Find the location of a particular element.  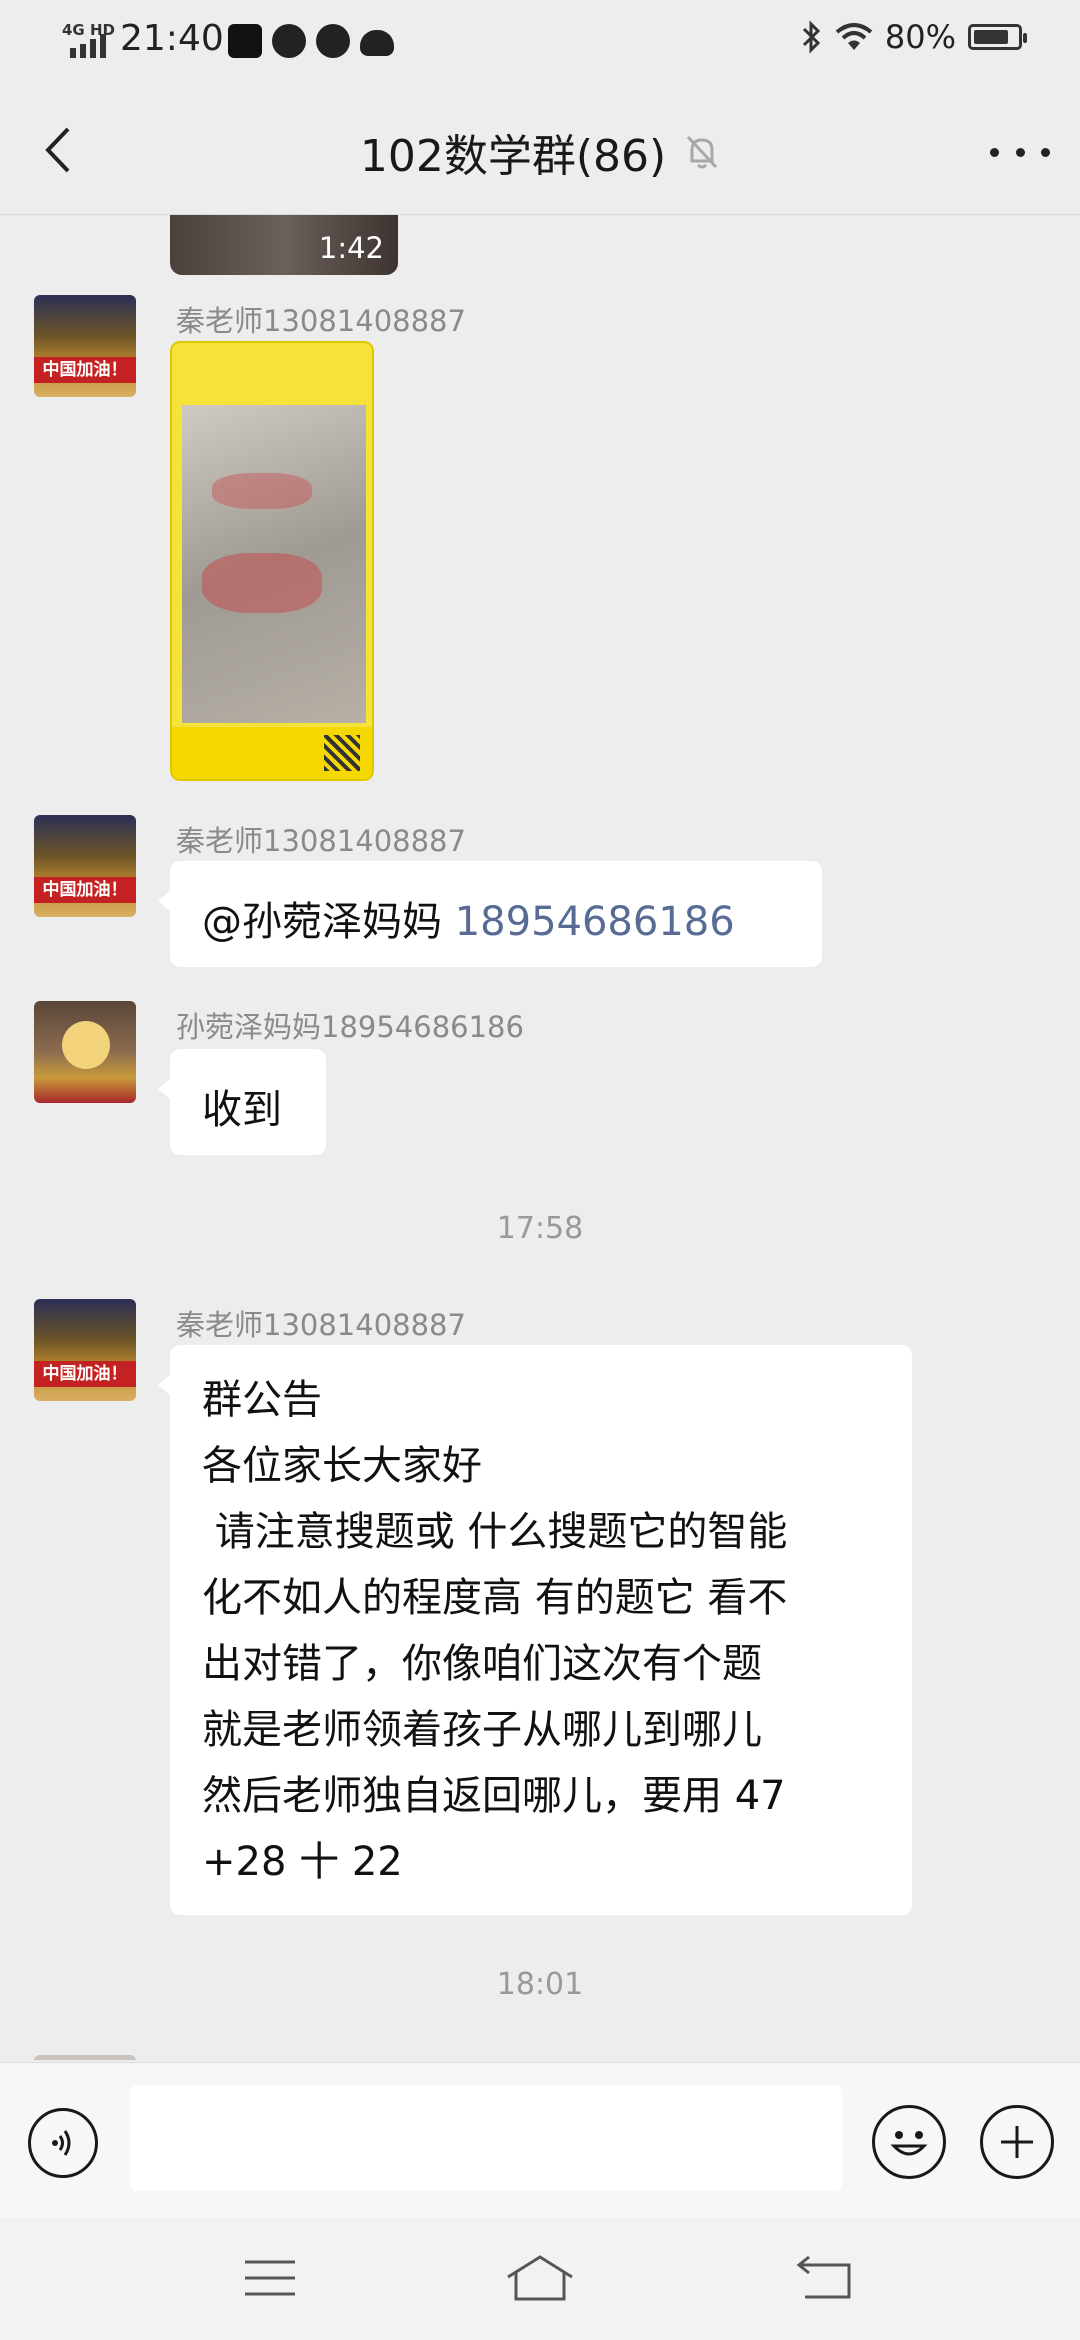

chat-title-text: 102数学群(86) is located at coordinates (513, 156).